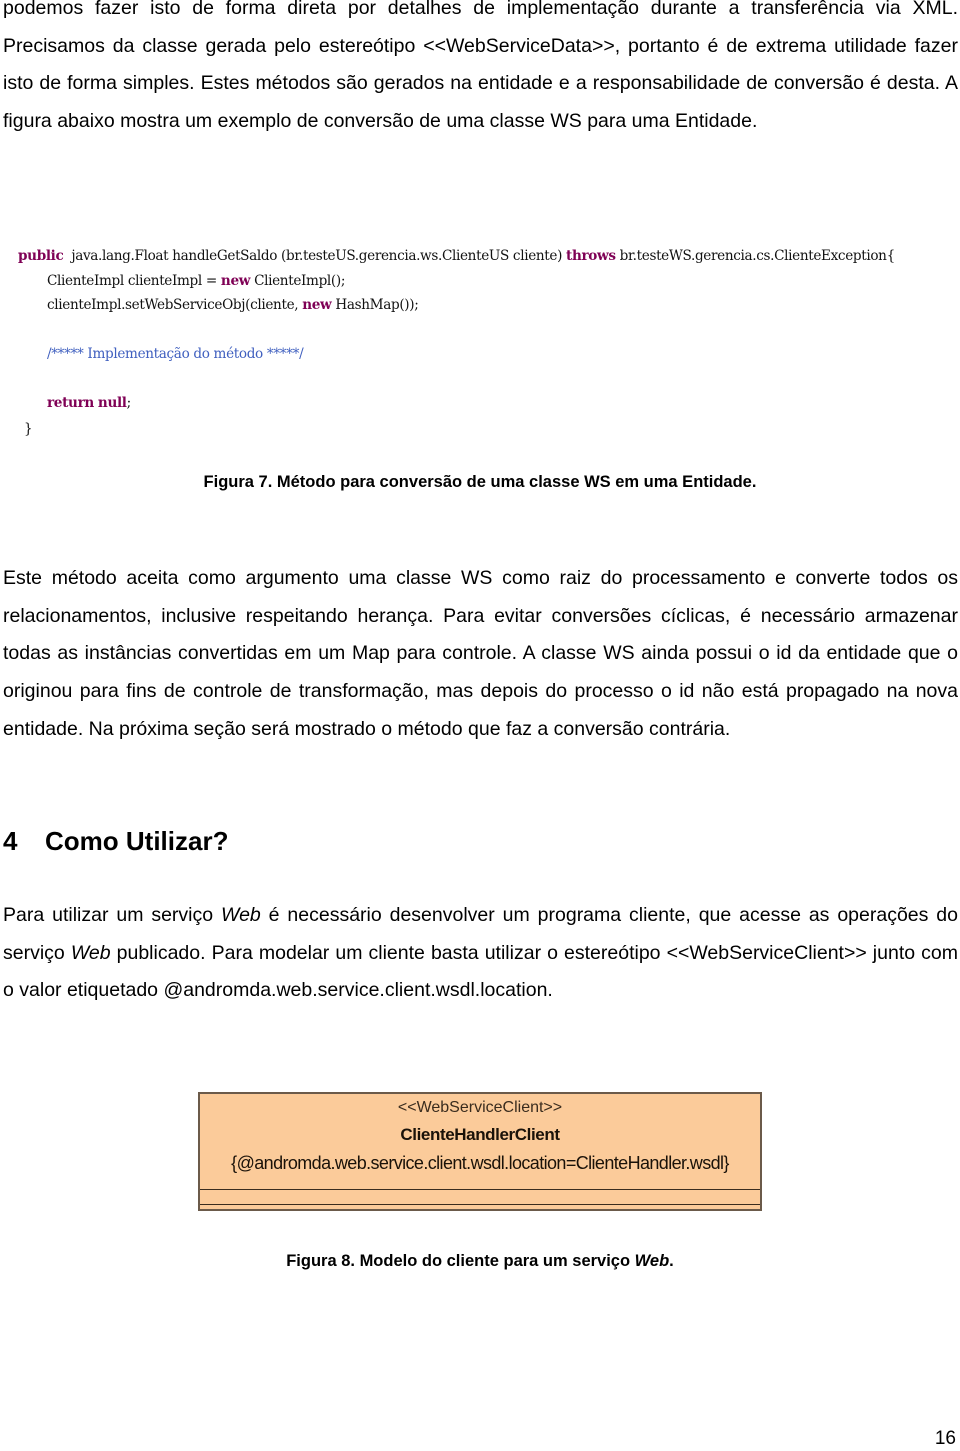  Describe the element at coordinates (89, 403) in the screenshot. I see `code-line-return: return null;` at that location.